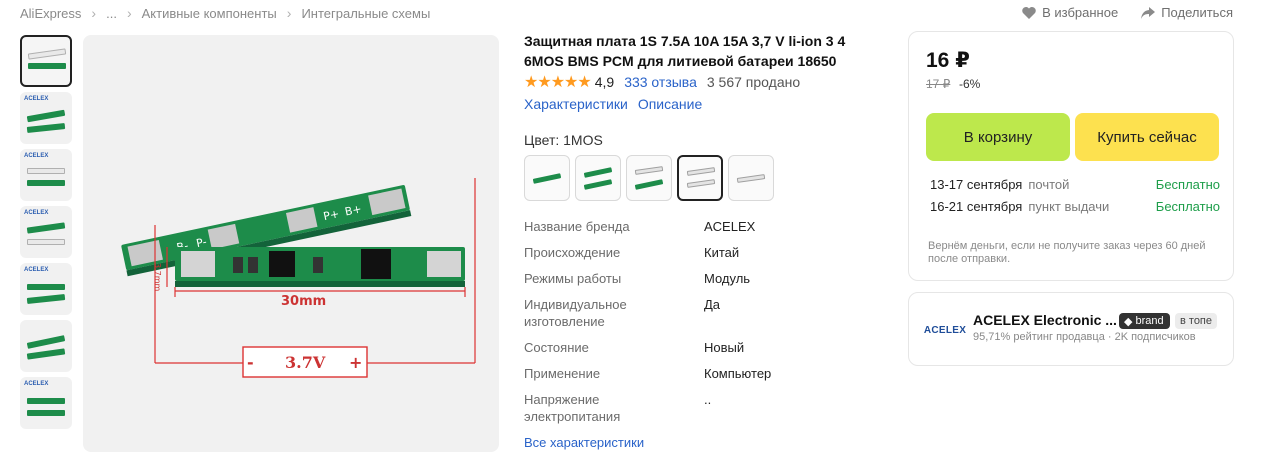 The width and height of the screenshot is (1279, 453). I want to click on spec-value: ACELEX, so click(730, 226).